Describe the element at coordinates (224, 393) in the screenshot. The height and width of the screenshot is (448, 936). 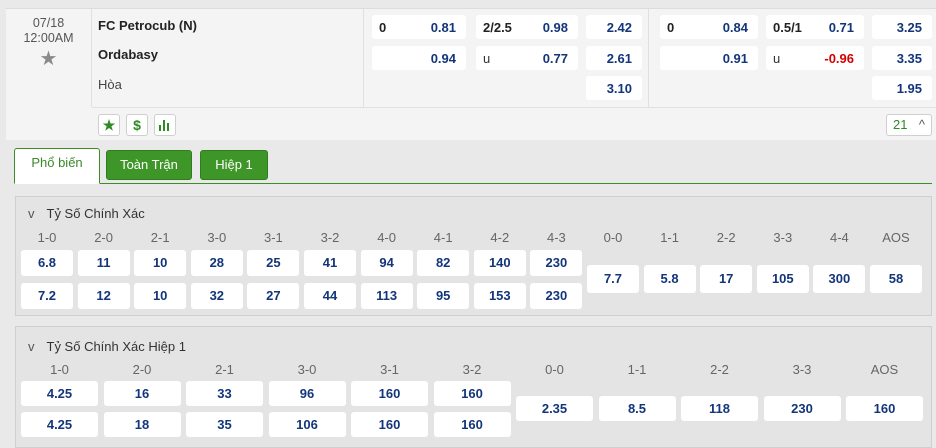
I see `score-odds-home: 33` at that location.